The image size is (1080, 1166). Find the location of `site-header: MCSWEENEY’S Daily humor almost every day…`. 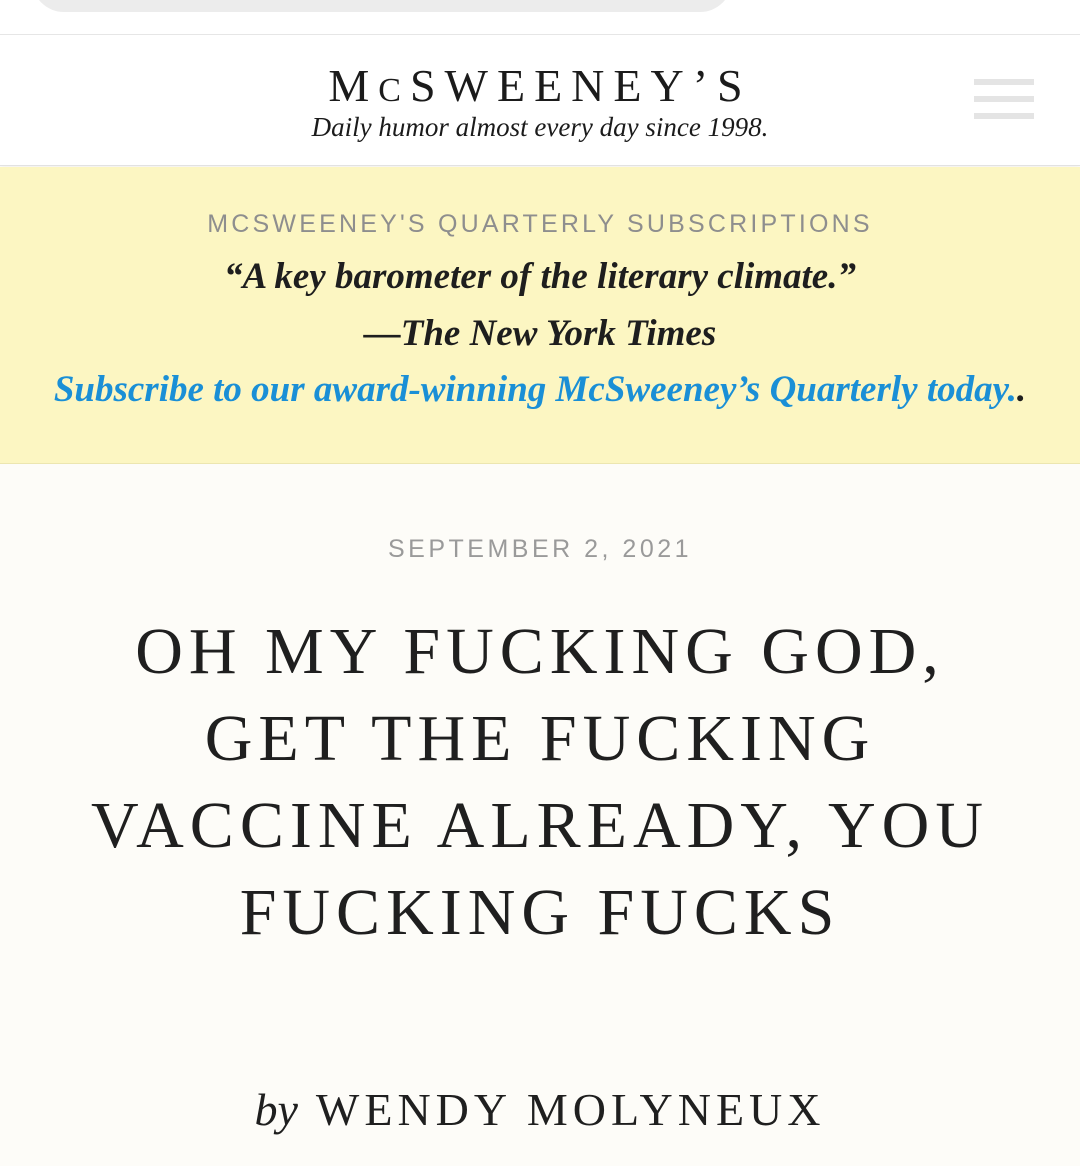

site-header: MCSWEENEY’S Daily humor almost every day… is located at coordinates (540, 100).